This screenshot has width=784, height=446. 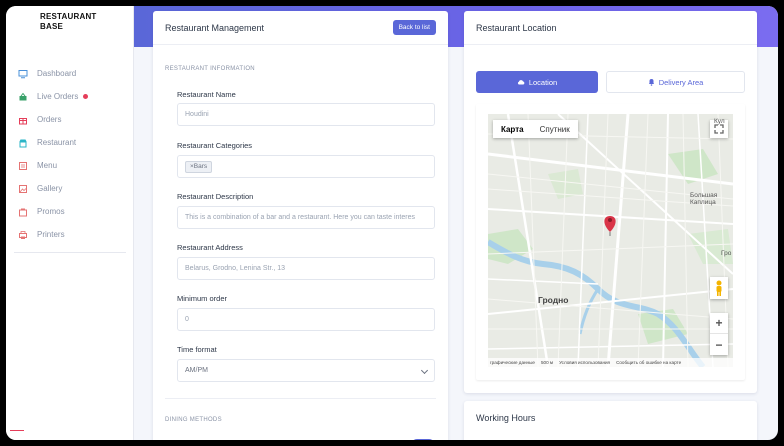 What do you see at coordinates (86, 96) in the screenshot?
I see `live-orders-badge` at bounding box center [86, 96].